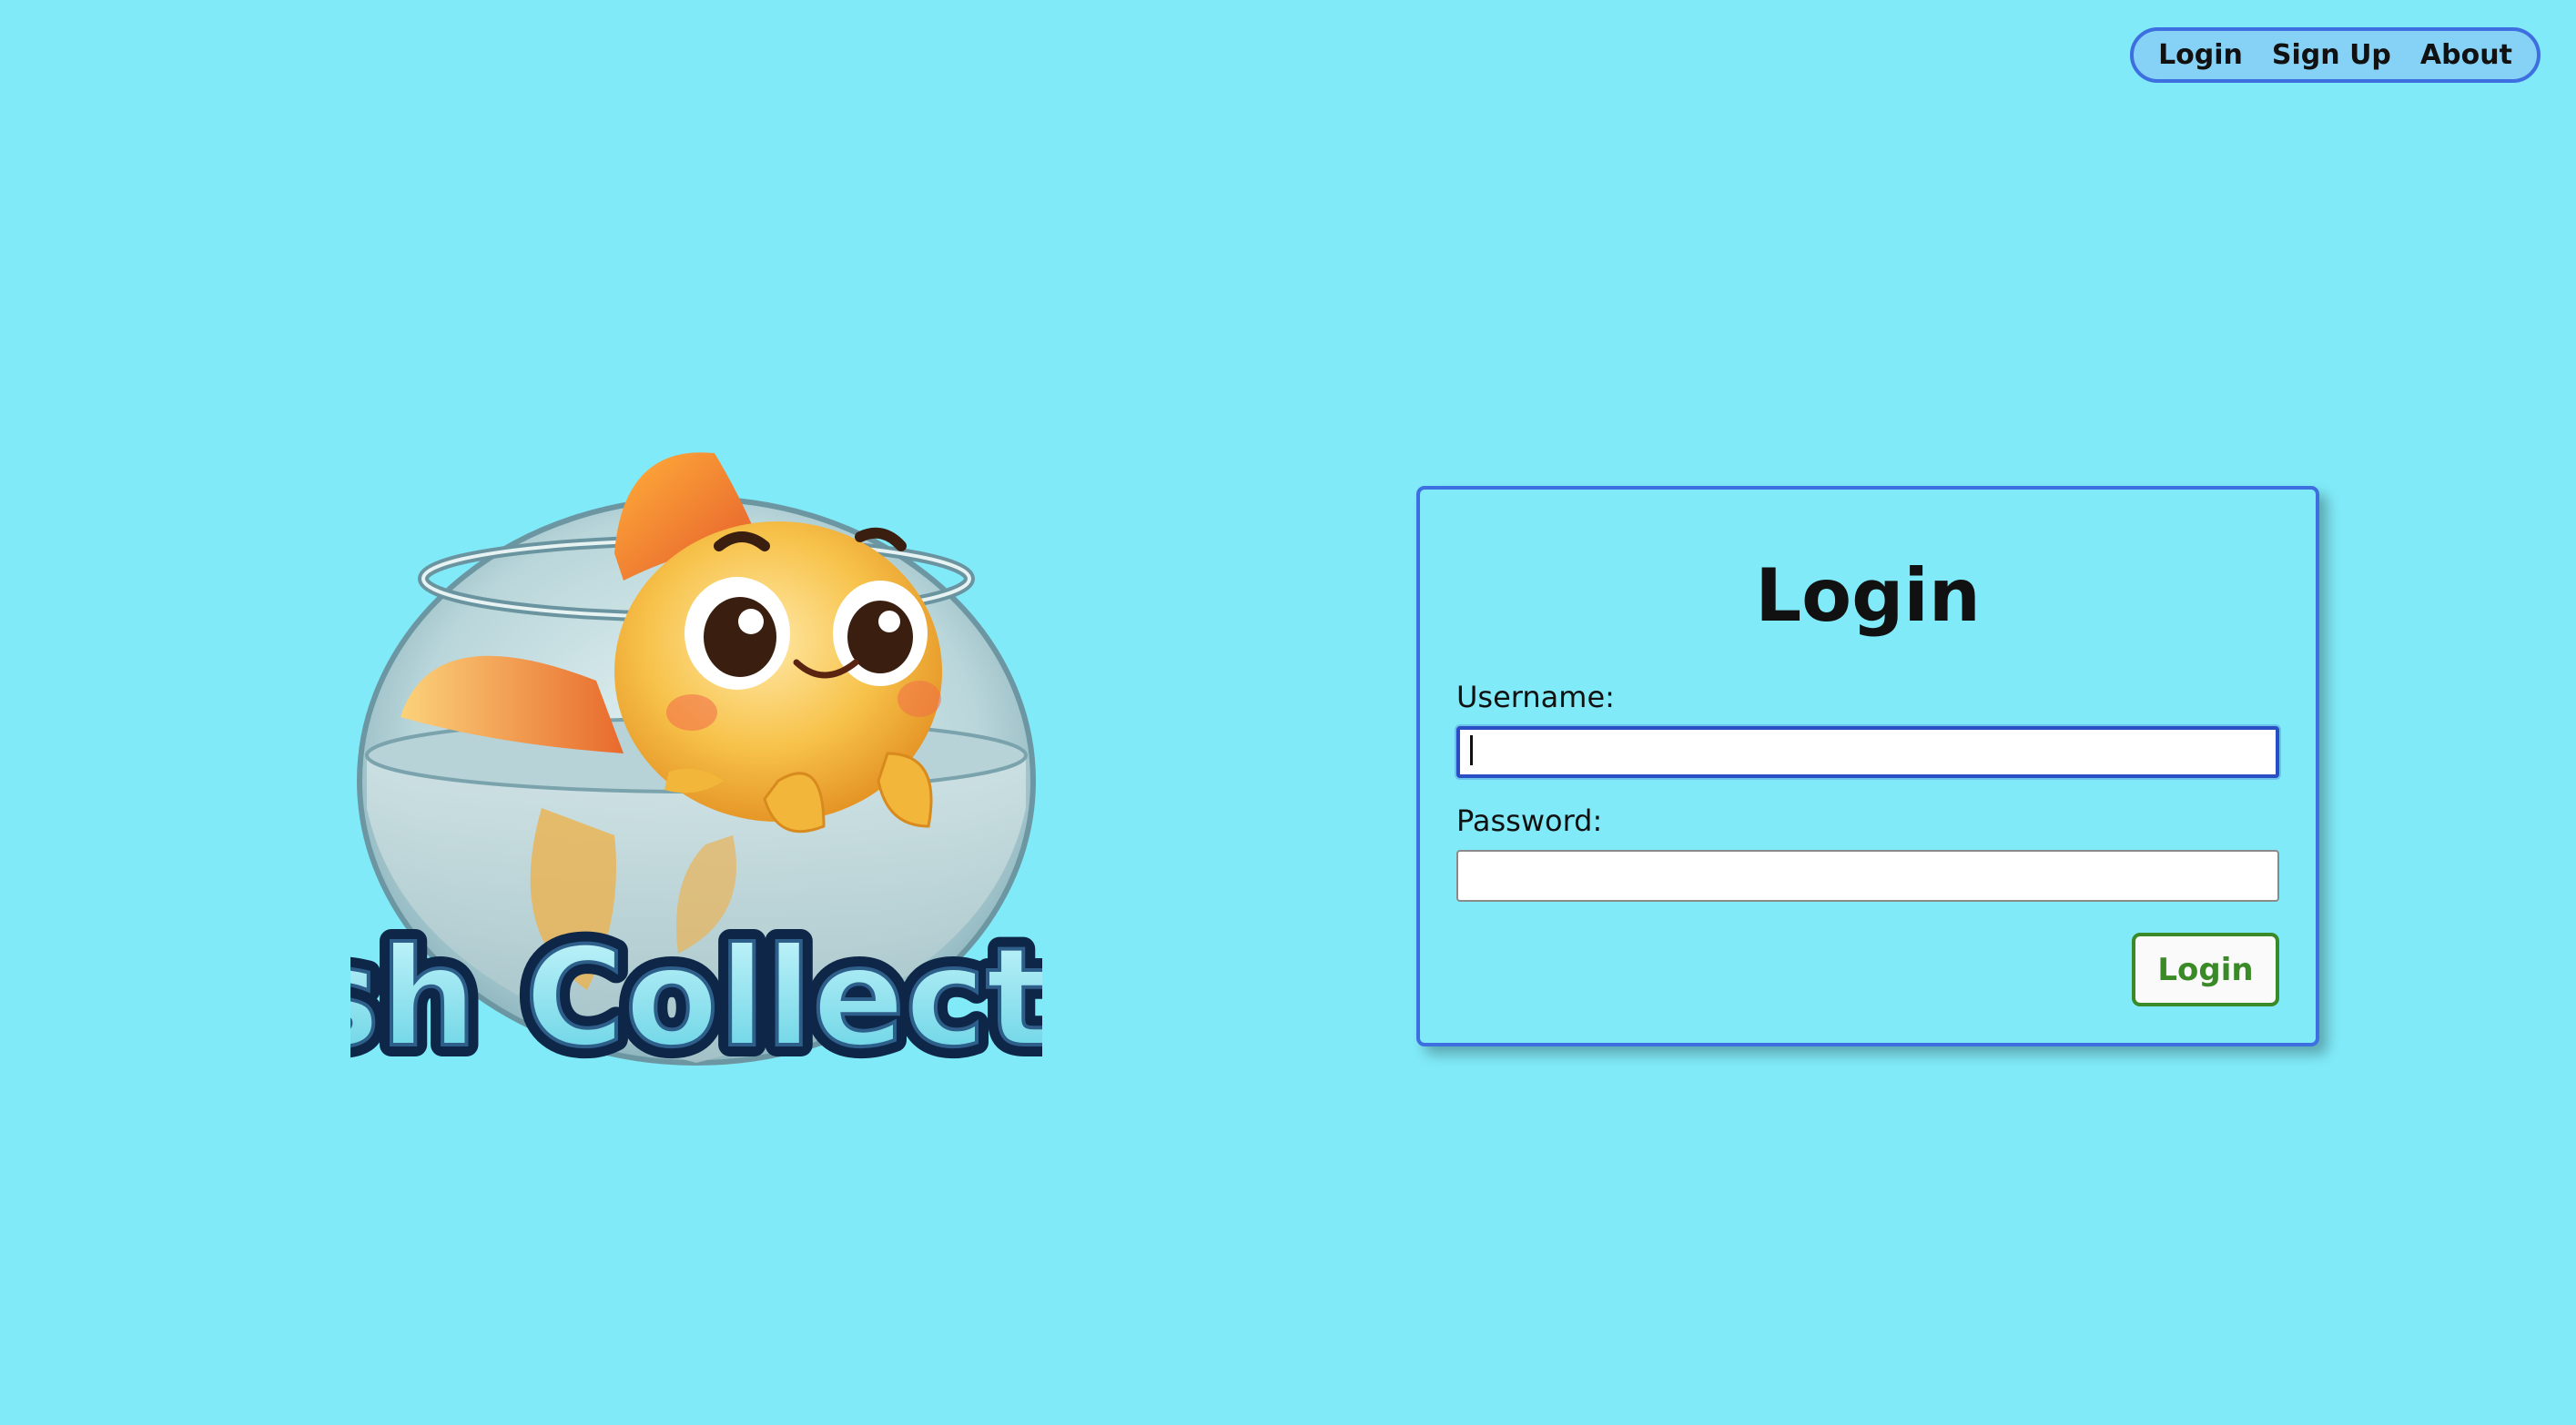 Image resolution: width=2576 pixels, height=1425 pixels. I want to click on login-submit-button: Login, so click(2205, 969).